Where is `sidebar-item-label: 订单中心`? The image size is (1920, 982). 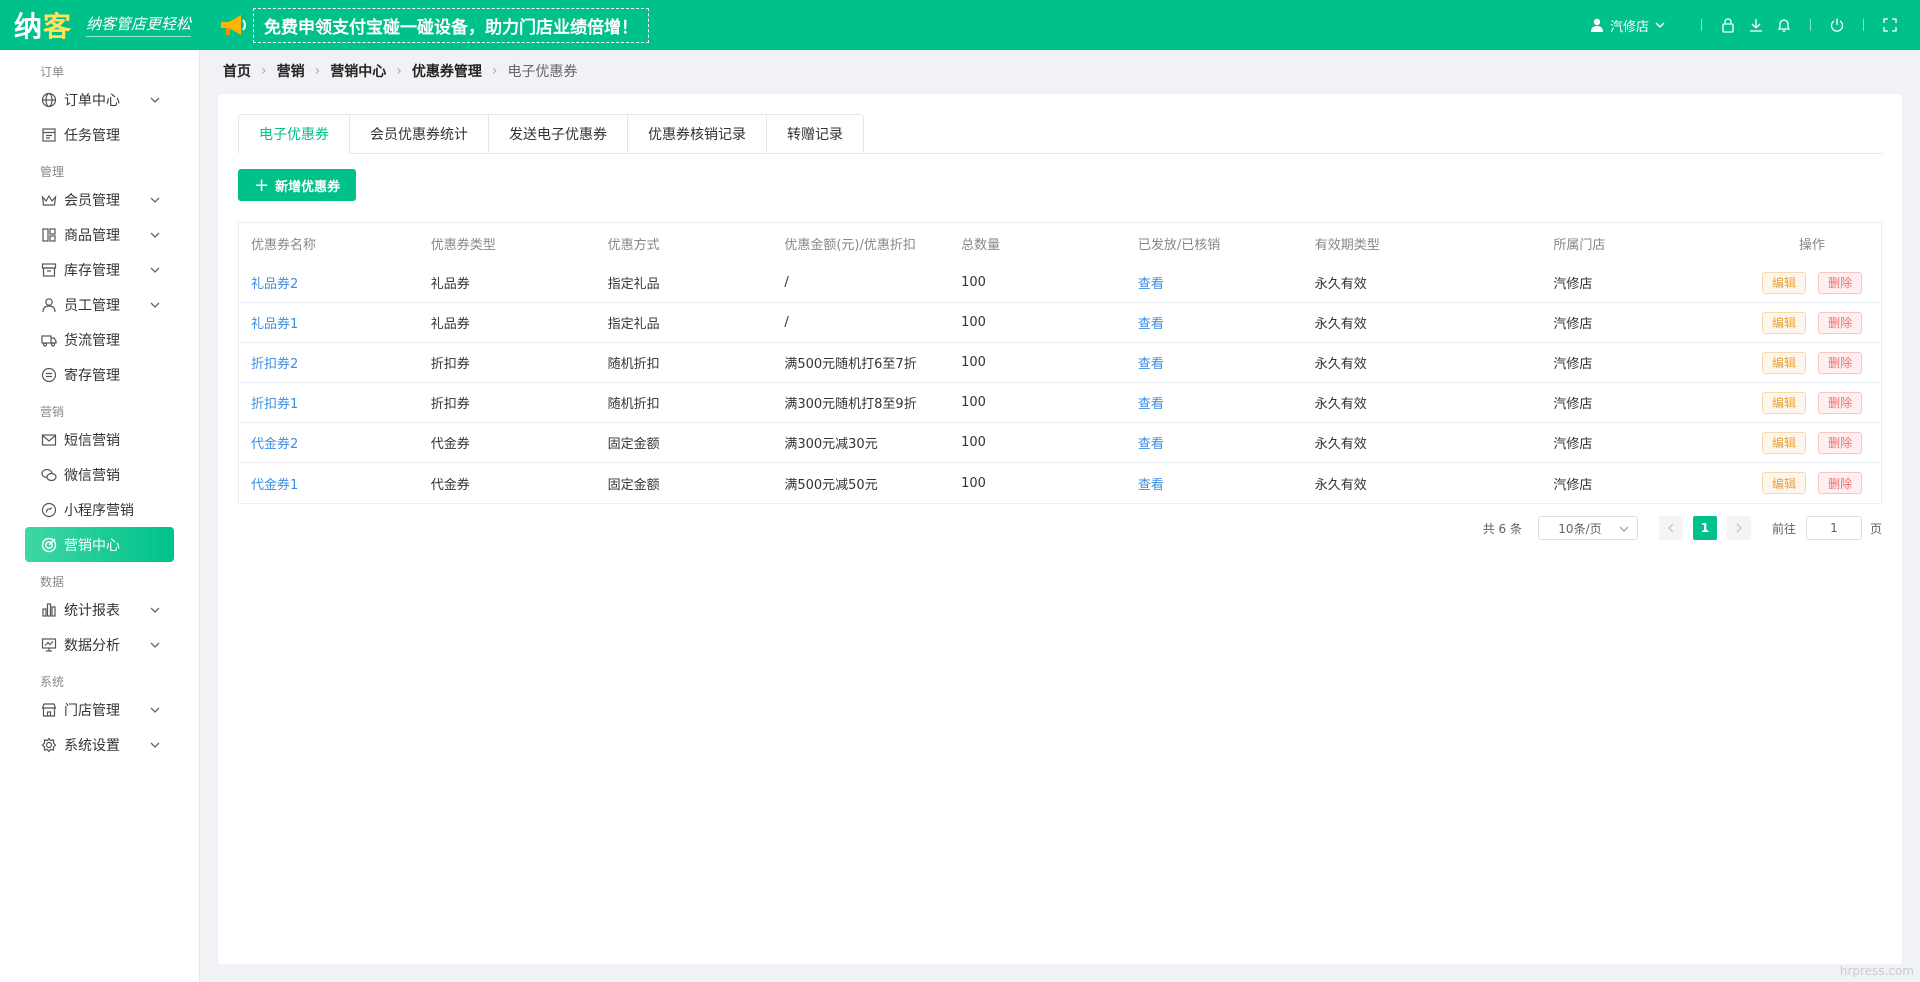
sidebar-item-label: 订单中心 is located at coordinates (92, 100).